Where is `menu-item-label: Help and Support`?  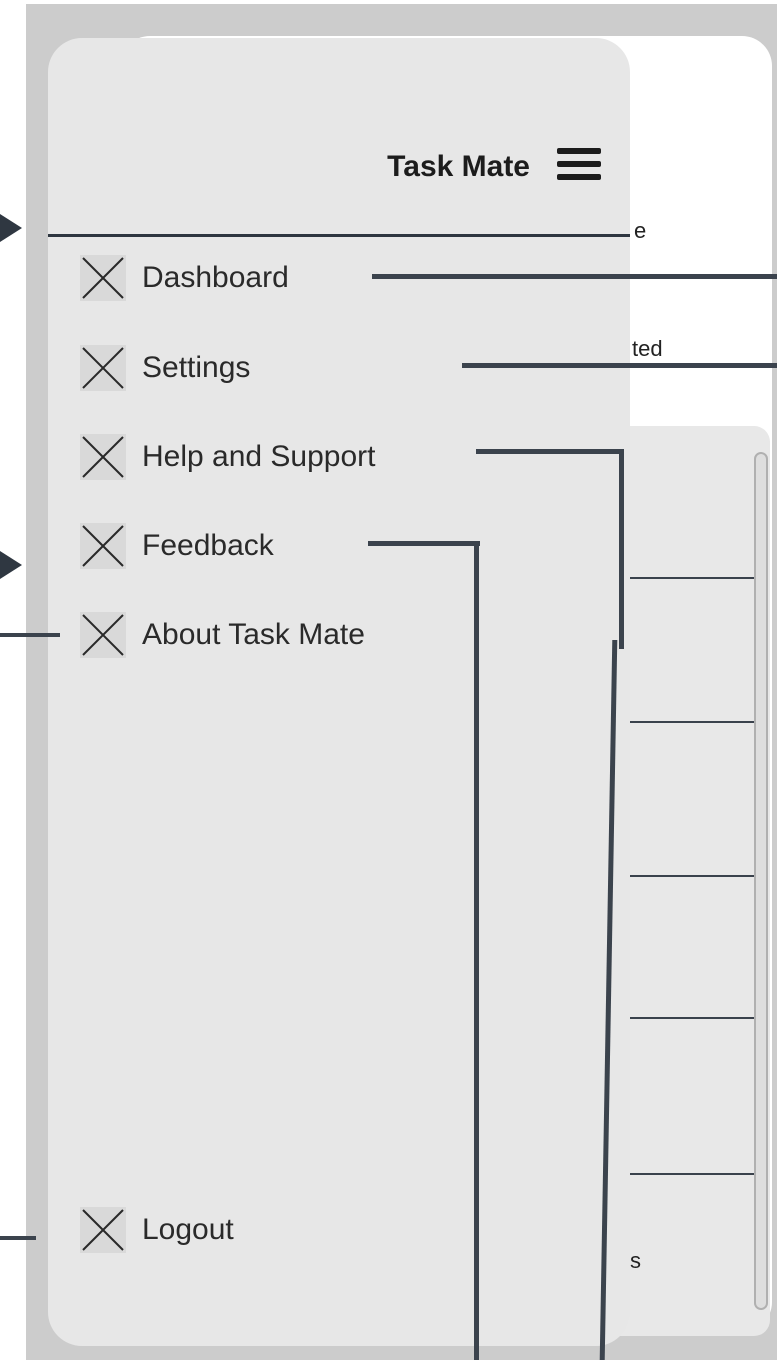 menu-item-label: Help and Support is located at coordinates (259, 456).